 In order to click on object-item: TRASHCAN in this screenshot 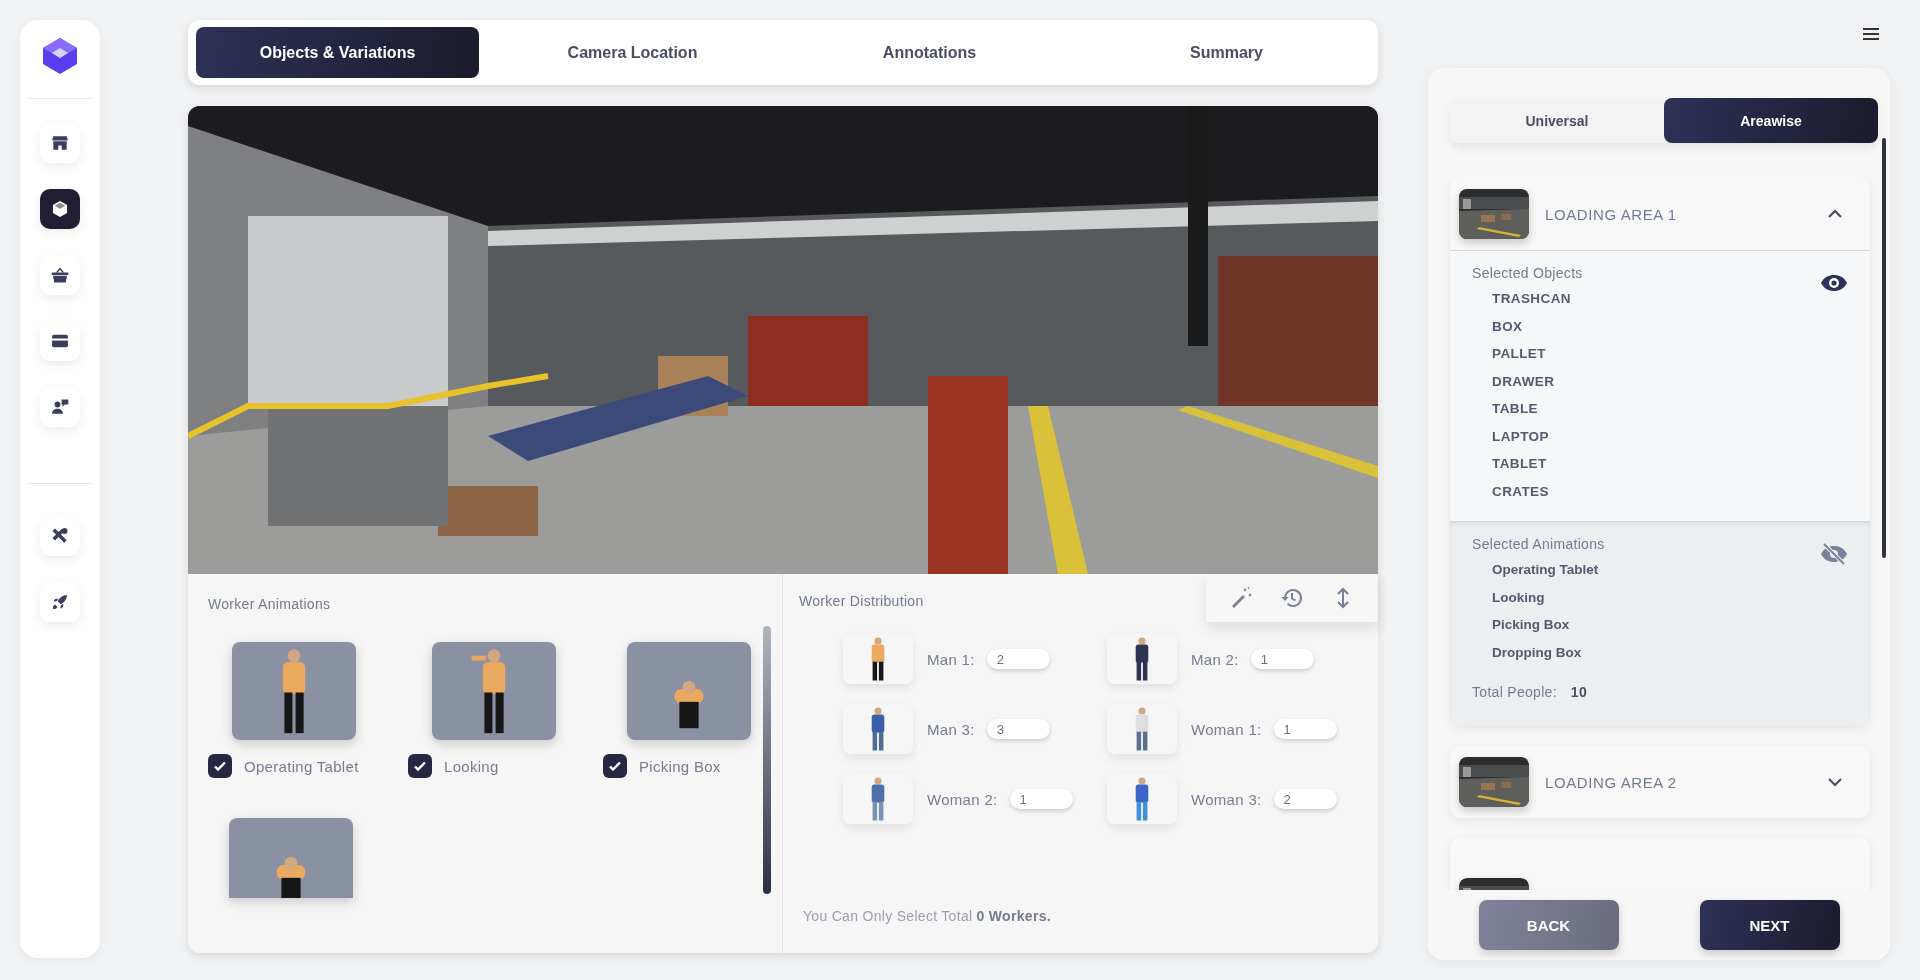, I will do `click(1532, 299)`.